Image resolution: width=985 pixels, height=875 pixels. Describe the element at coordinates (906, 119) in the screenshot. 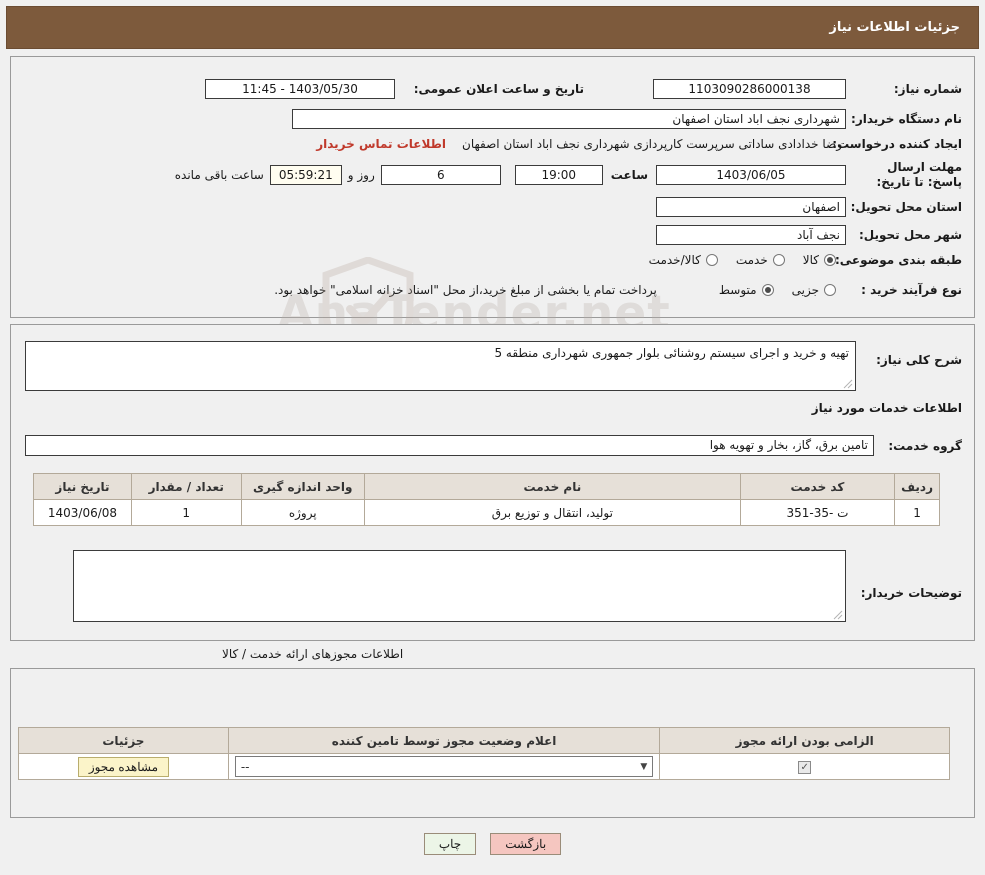

I see `buyer-org-label: نام دستگاه خریدار:` at that location.